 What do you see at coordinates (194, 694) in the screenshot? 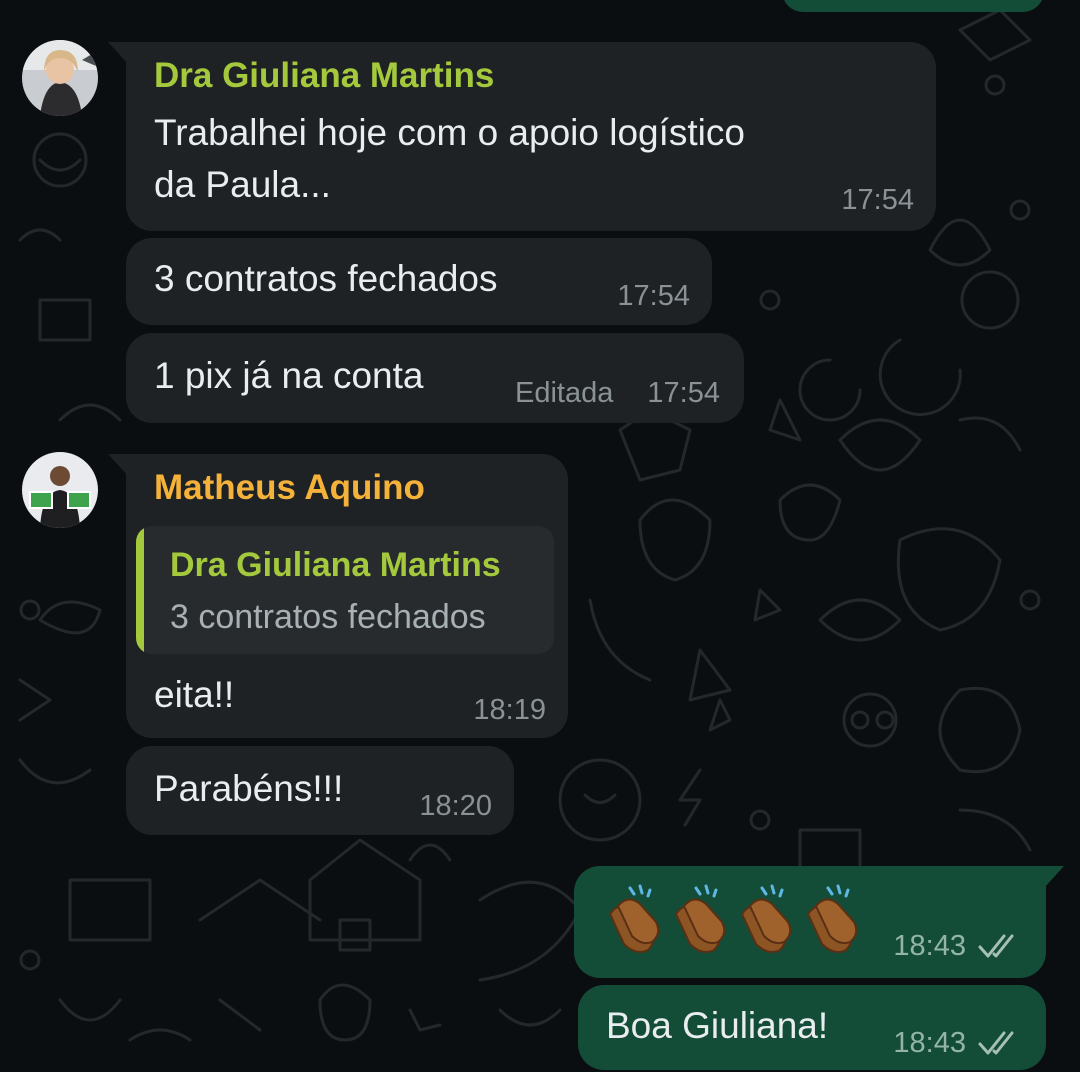
I see `message-text: eita!!` at bounding box center [194, 694].